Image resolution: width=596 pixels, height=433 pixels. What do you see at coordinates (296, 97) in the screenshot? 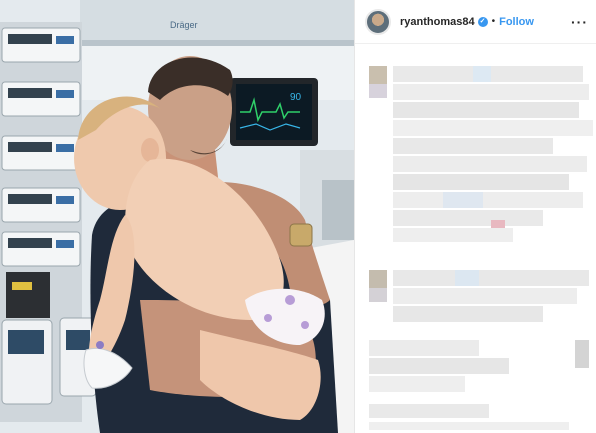
I see `monitor-readout: 90` at bounding box center [296, 97].